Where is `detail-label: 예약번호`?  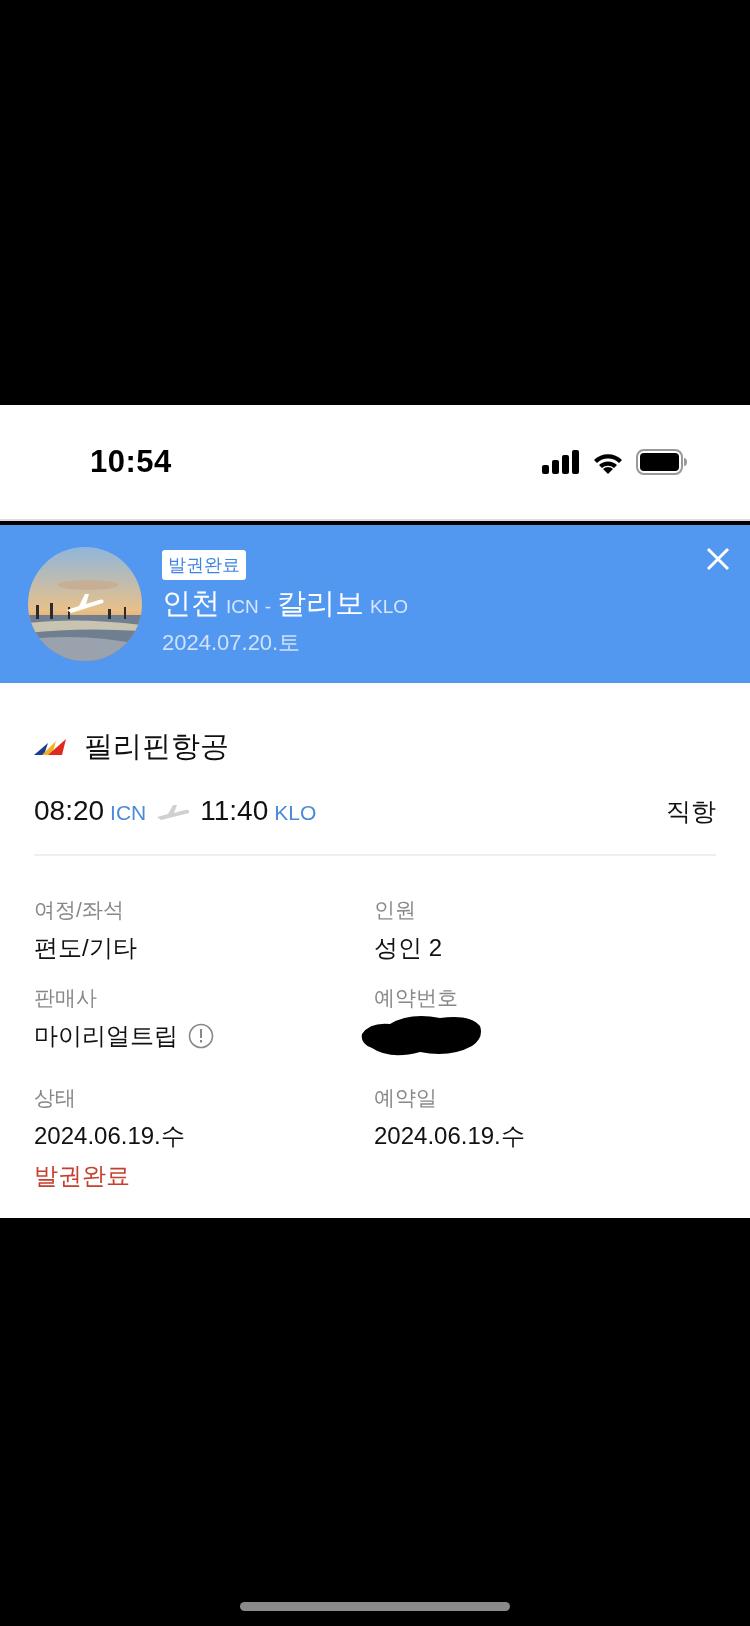
detail-label: 예약번호 is located at coordinates (416, 998).